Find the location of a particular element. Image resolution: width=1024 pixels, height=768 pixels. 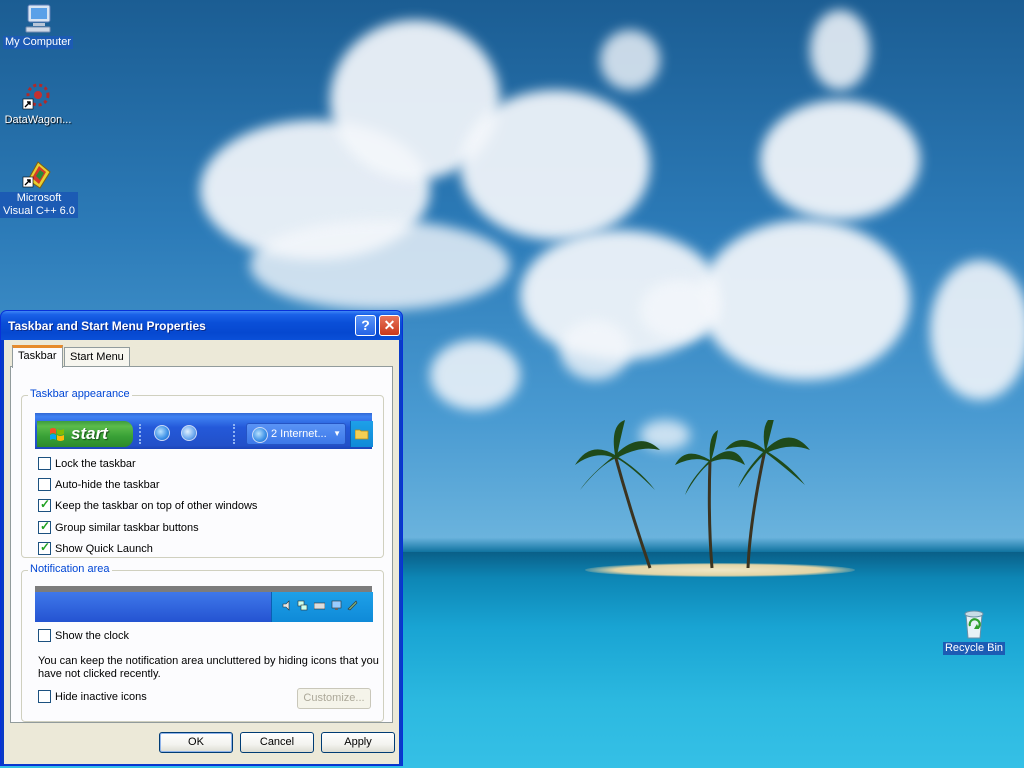

checkbox-label: Show the clock is located at coordinates (92, 636).